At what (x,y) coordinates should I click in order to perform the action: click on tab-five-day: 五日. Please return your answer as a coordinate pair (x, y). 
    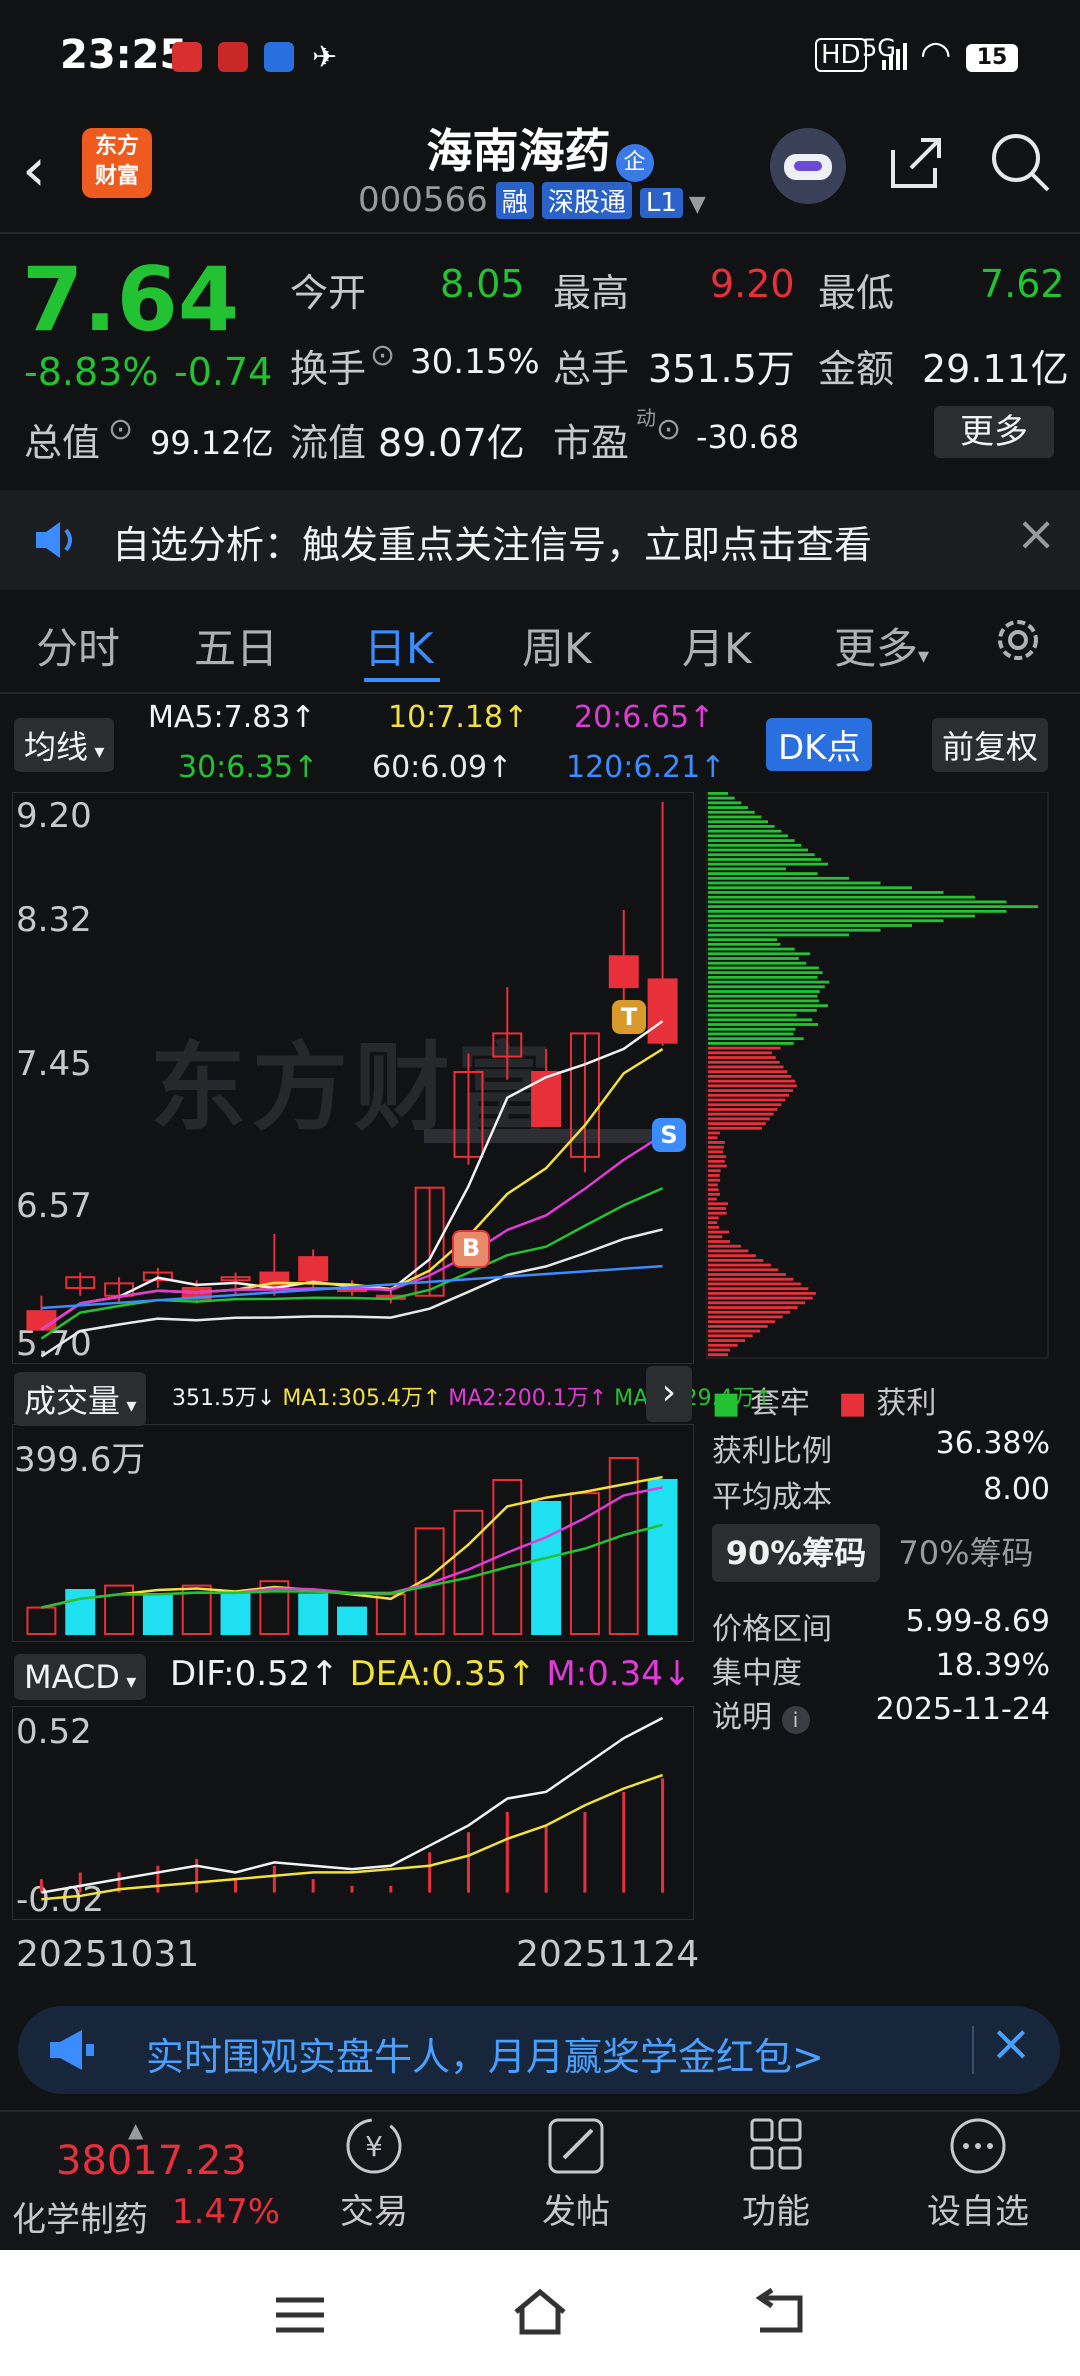
    Looking at the image, I should click on (236, 645).